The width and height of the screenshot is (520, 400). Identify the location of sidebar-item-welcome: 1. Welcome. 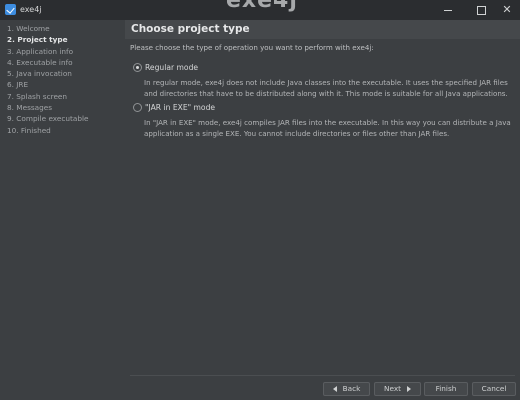
(62, 28).